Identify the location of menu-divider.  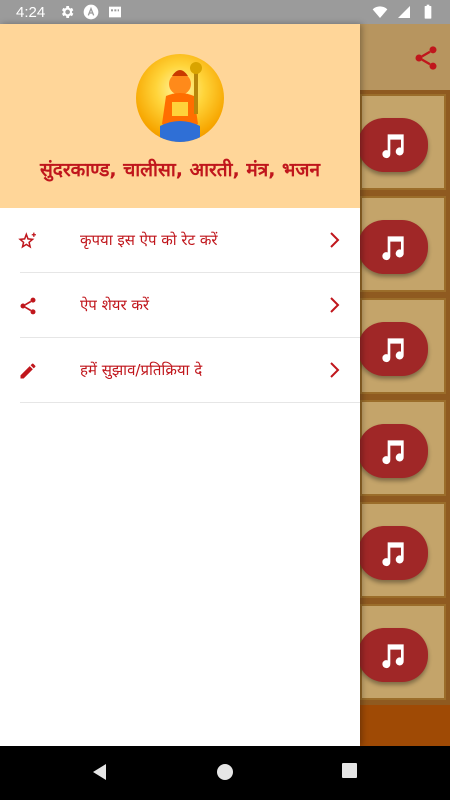
(190, 402).